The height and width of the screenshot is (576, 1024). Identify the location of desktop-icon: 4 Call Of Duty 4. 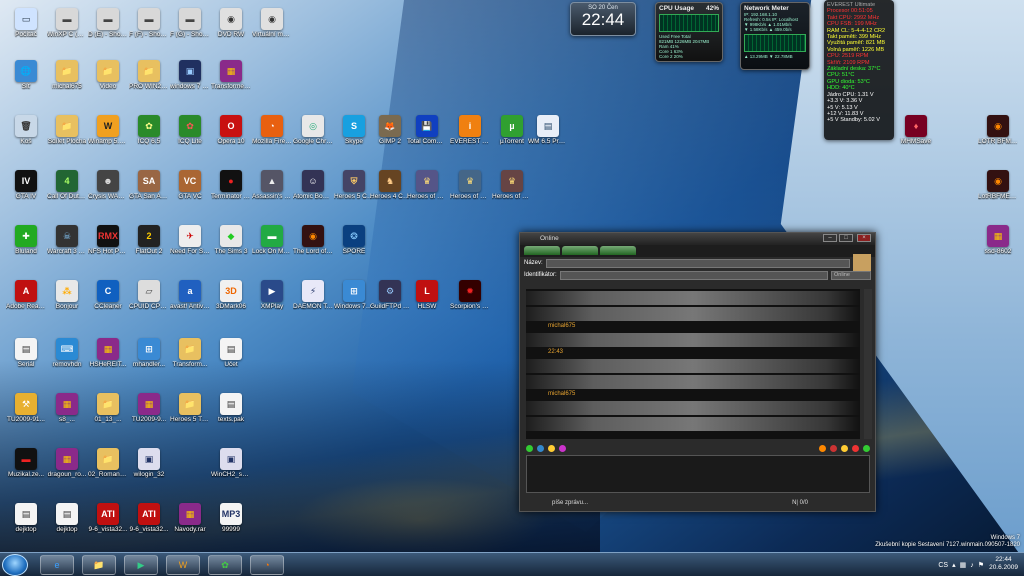
(67, 185).